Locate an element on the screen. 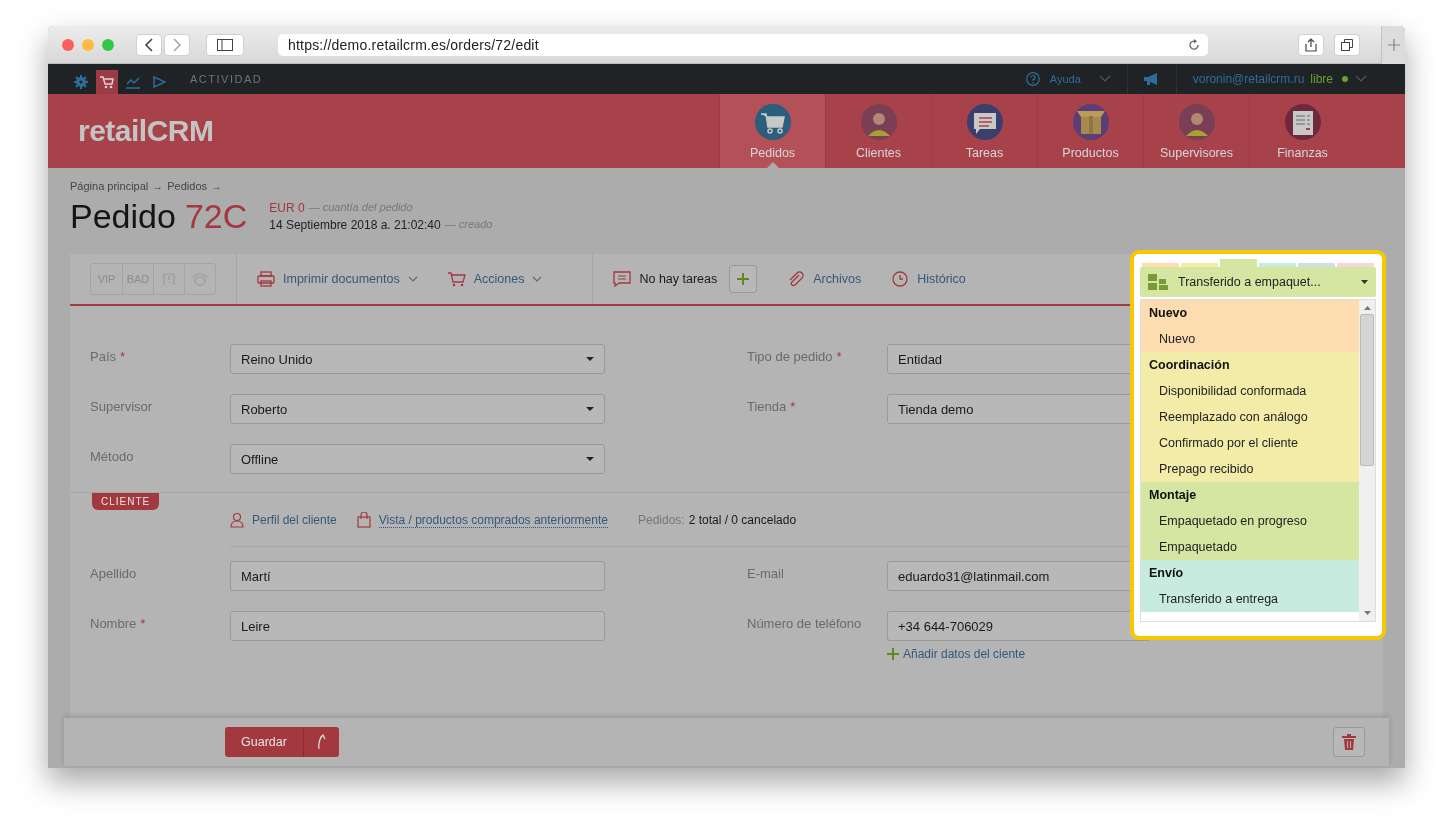 The image size is (1453, 840). forward-button is located at coordinates (177, 44).